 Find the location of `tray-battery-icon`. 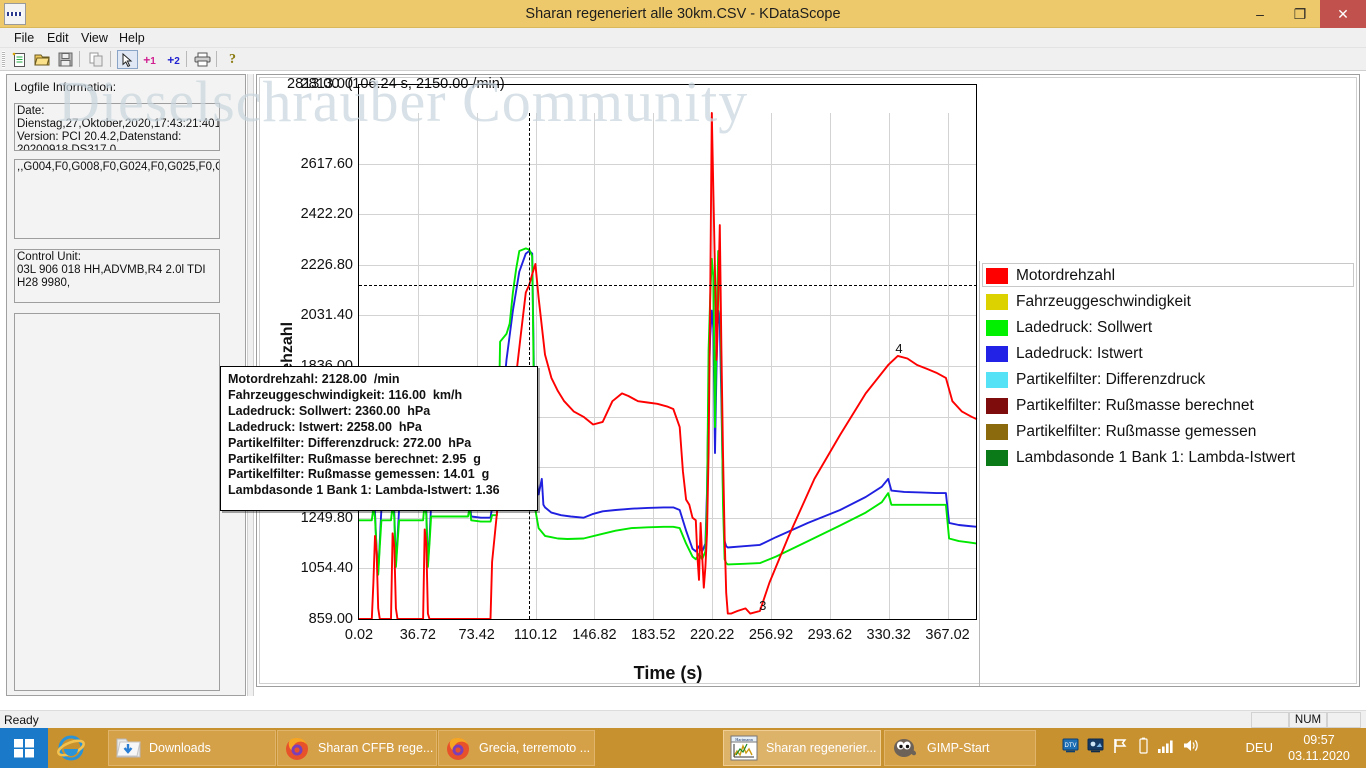

tray-battery-icon is located at coordinates (1143, 748).